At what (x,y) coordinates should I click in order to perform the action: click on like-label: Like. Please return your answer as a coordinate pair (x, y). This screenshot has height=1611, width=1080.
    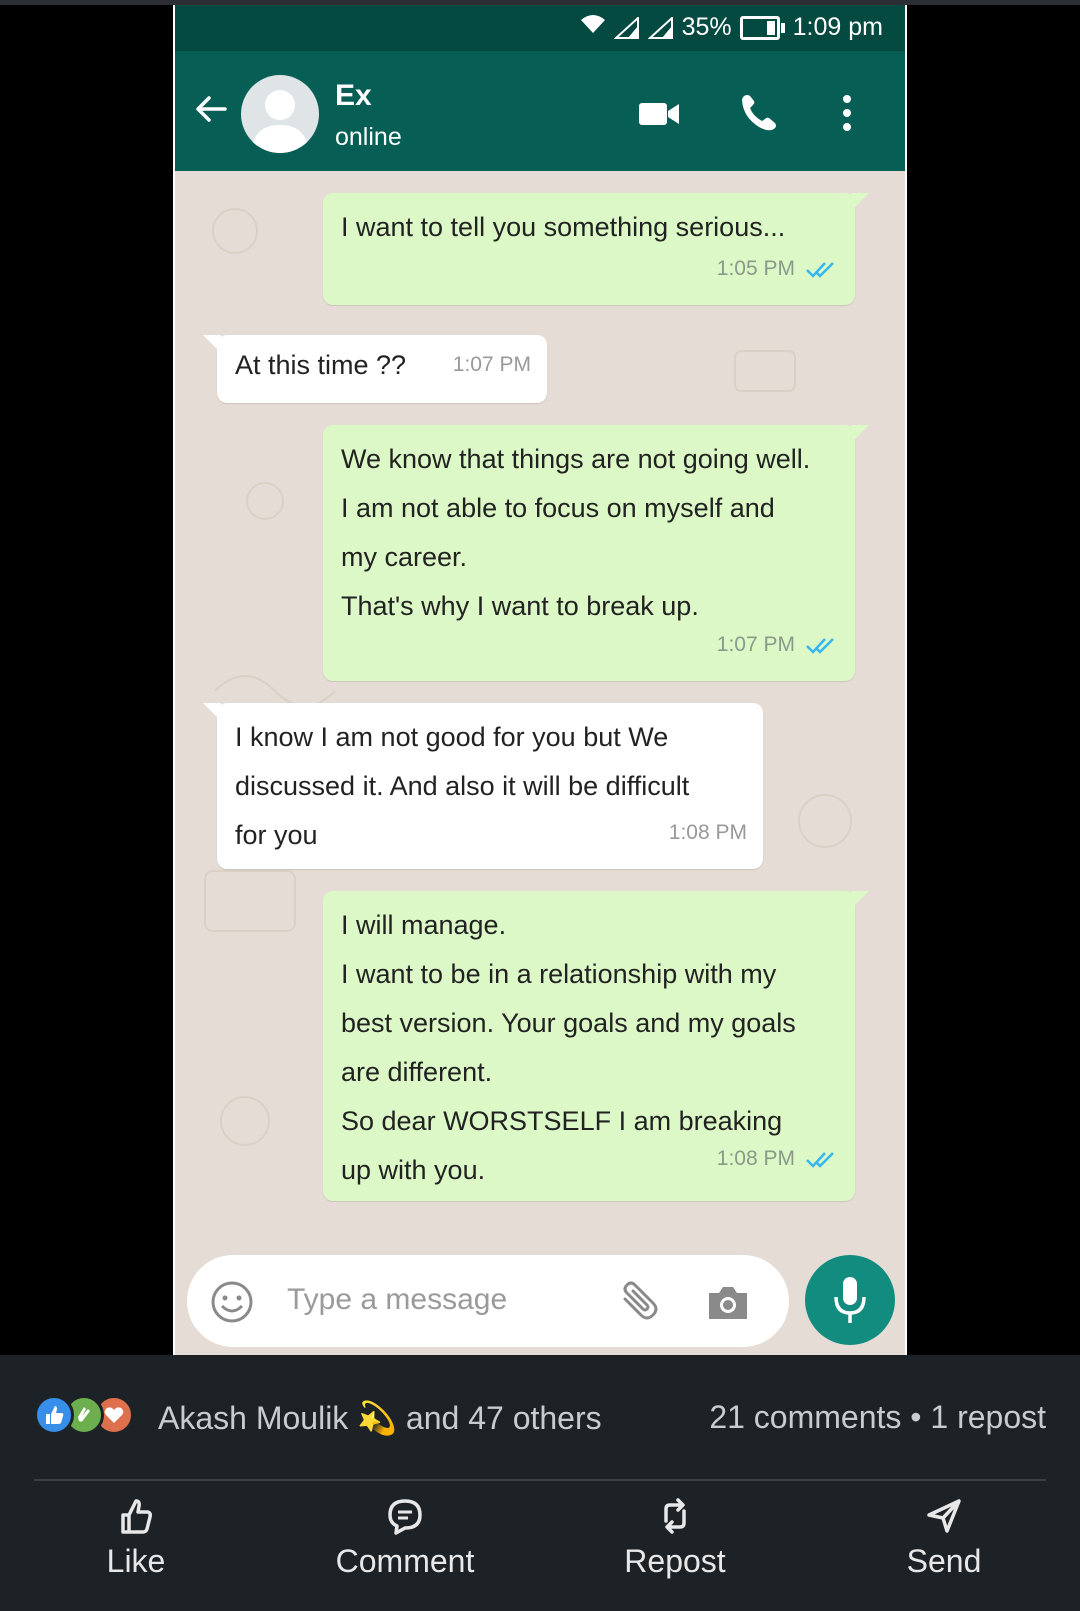
    Looking at the image, I should click on (136, 1561).